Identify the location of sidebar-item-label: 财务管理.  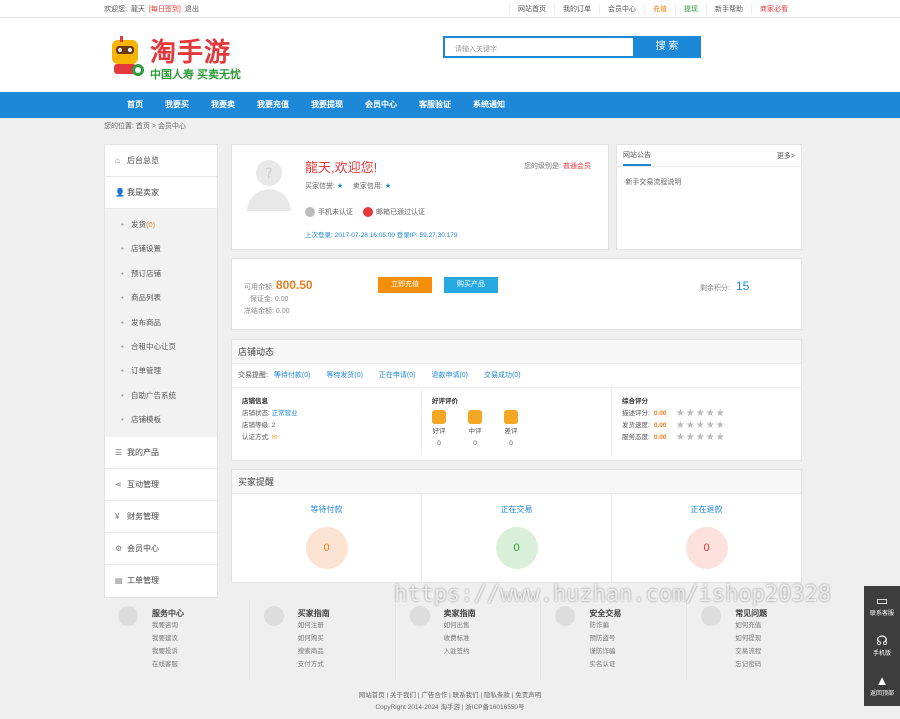
(143, 516).